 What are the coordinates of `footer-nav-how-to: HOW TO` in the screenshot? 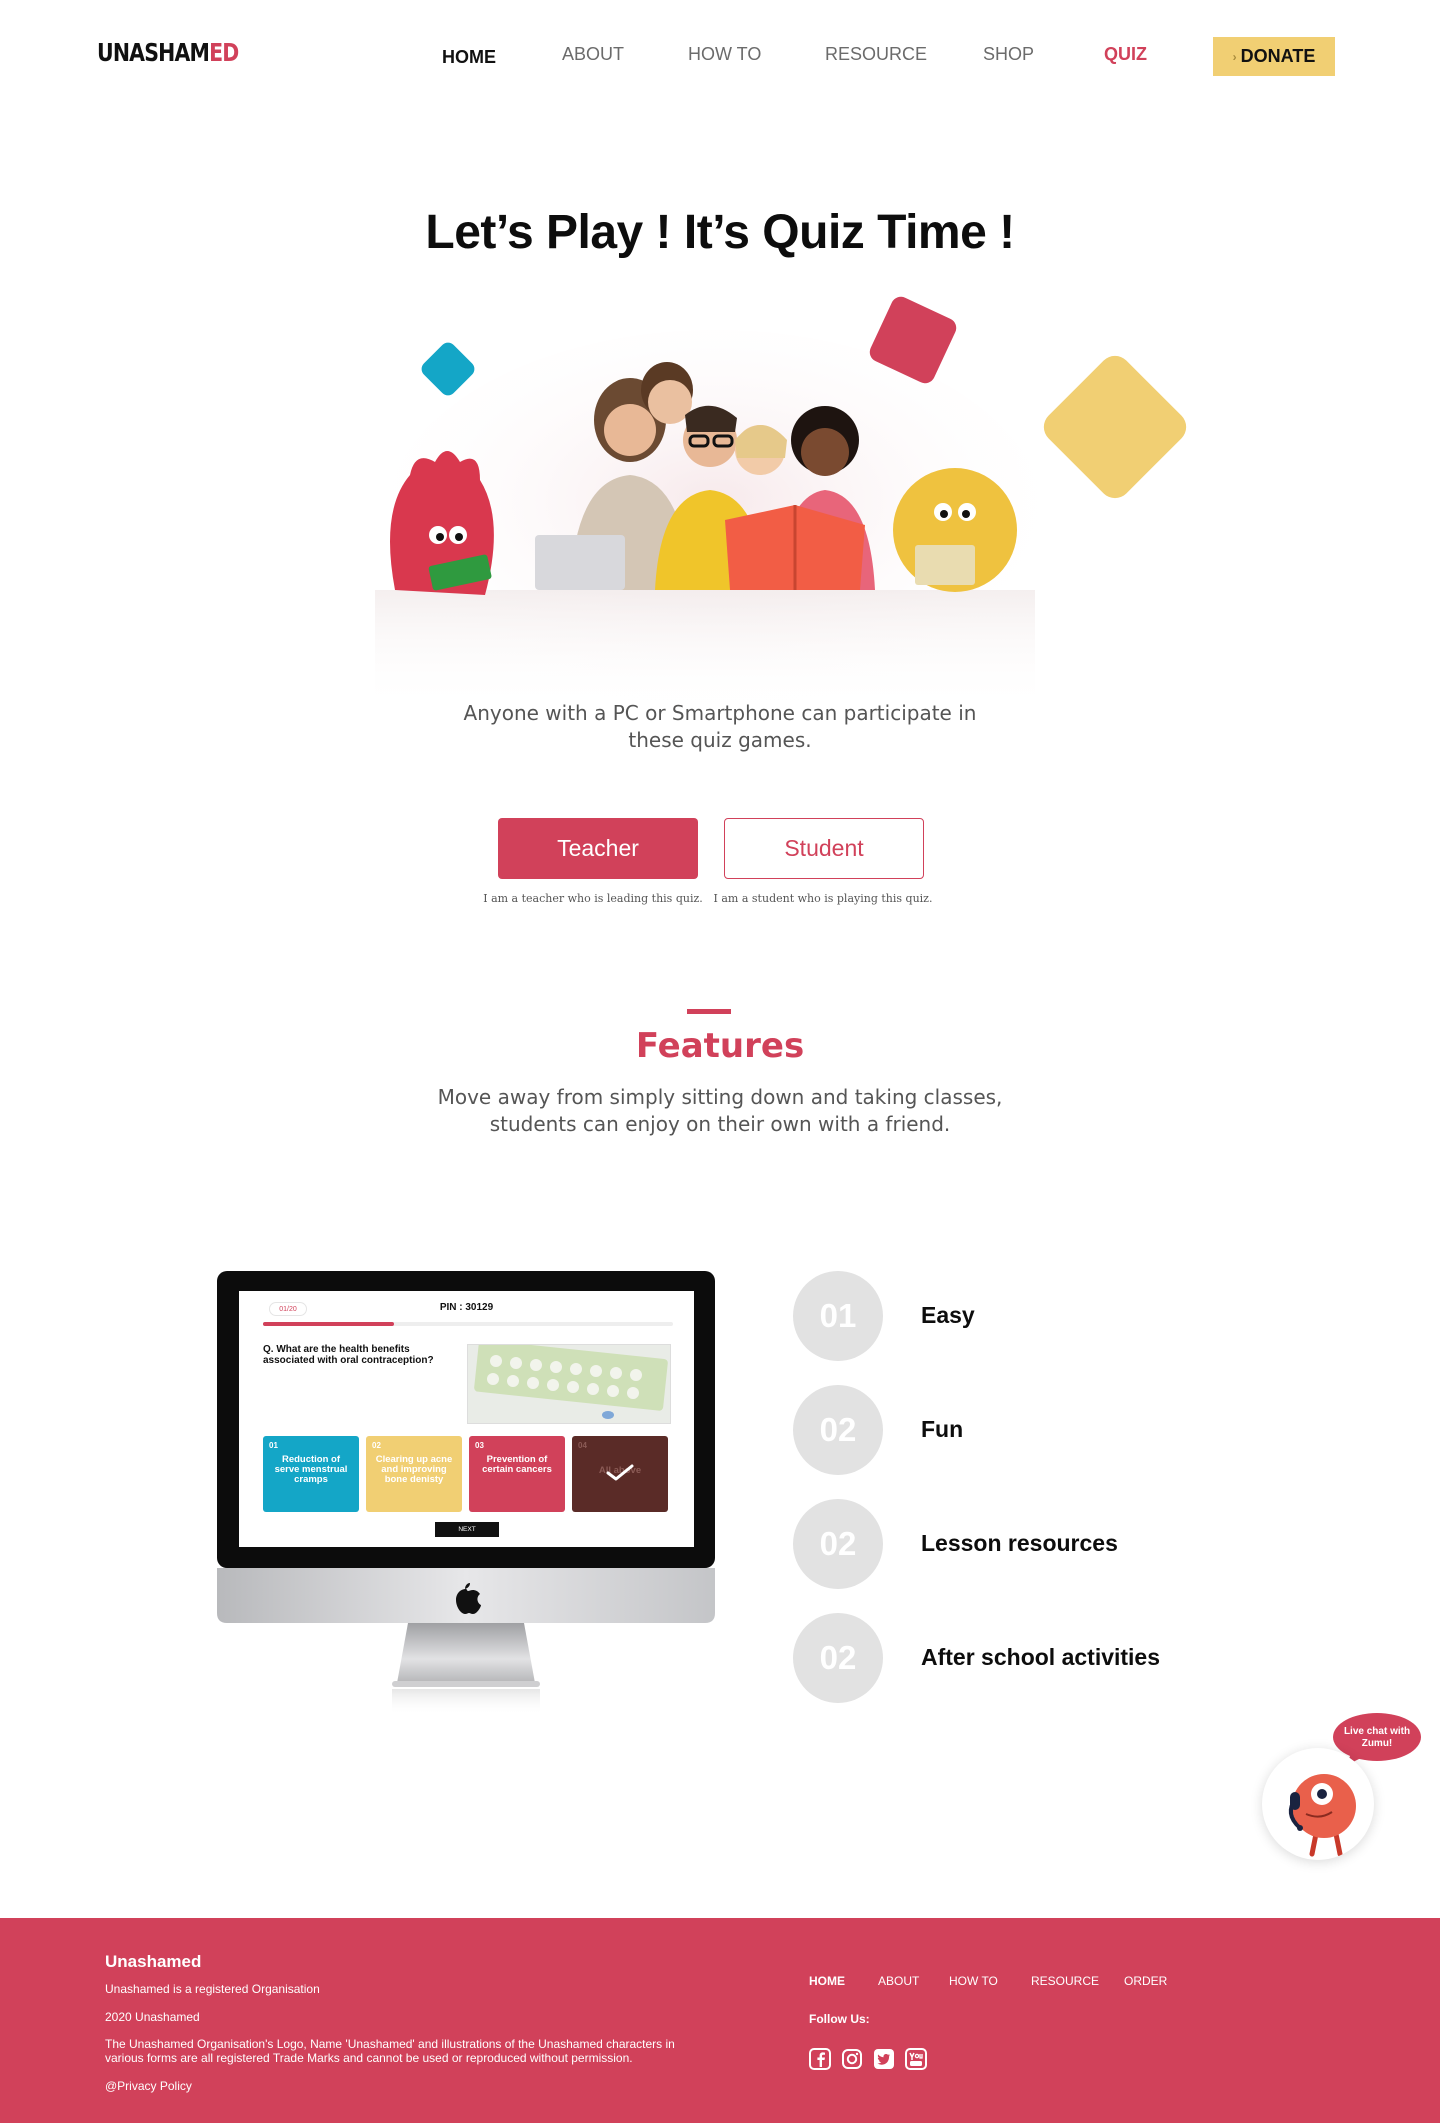 It's located at (973, 1981).